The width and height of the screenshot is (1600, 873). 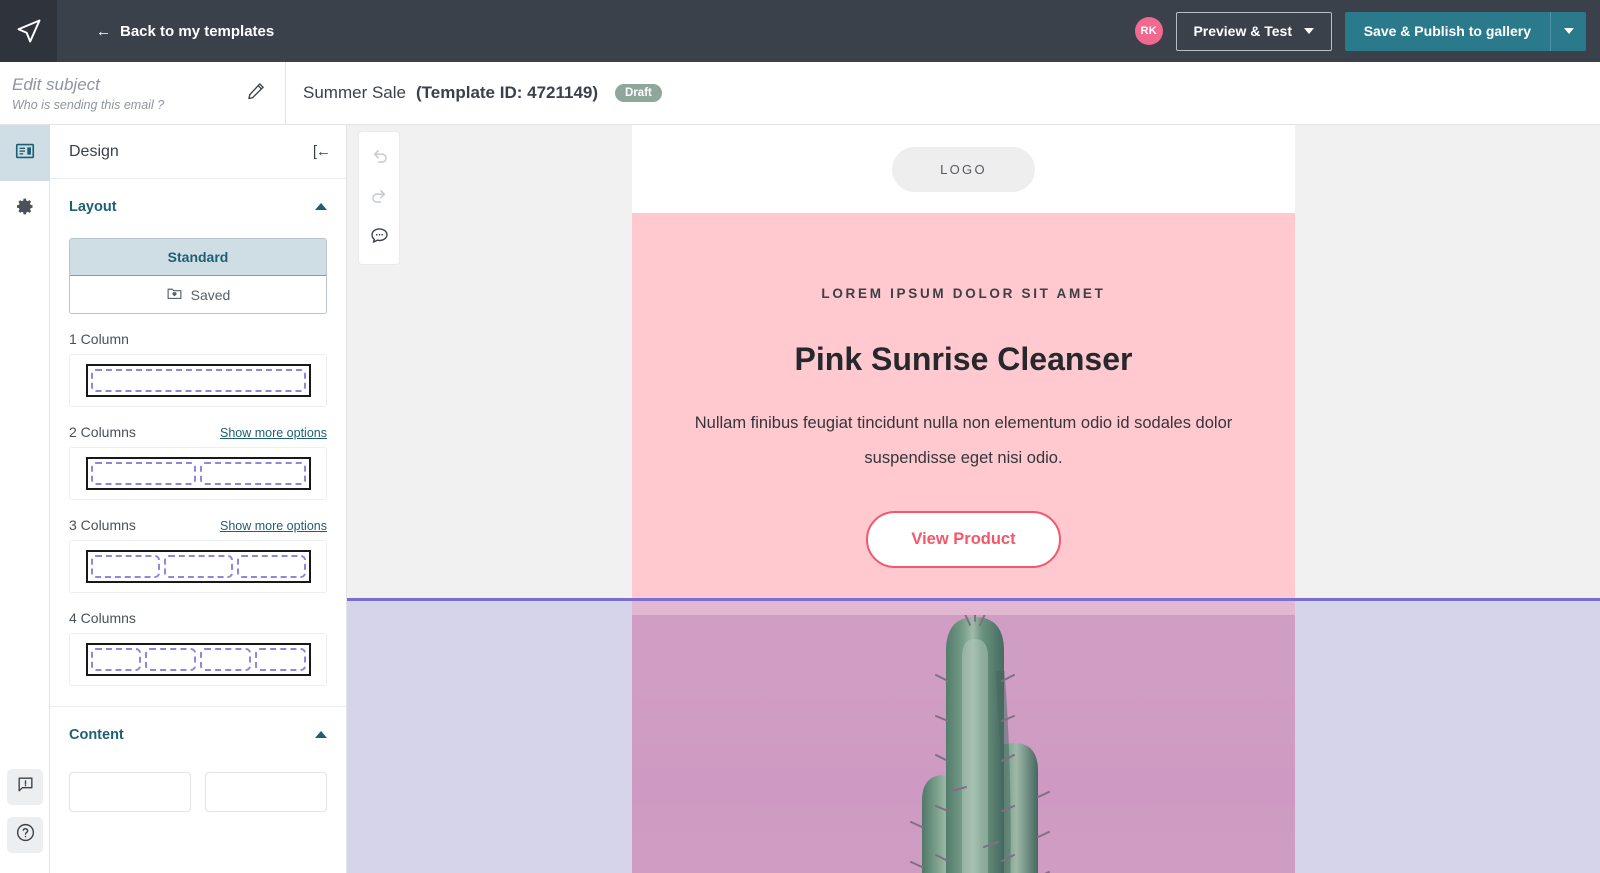 I want to click on layout-group-2-label: 2 Columns, so click(x=102, y=432).